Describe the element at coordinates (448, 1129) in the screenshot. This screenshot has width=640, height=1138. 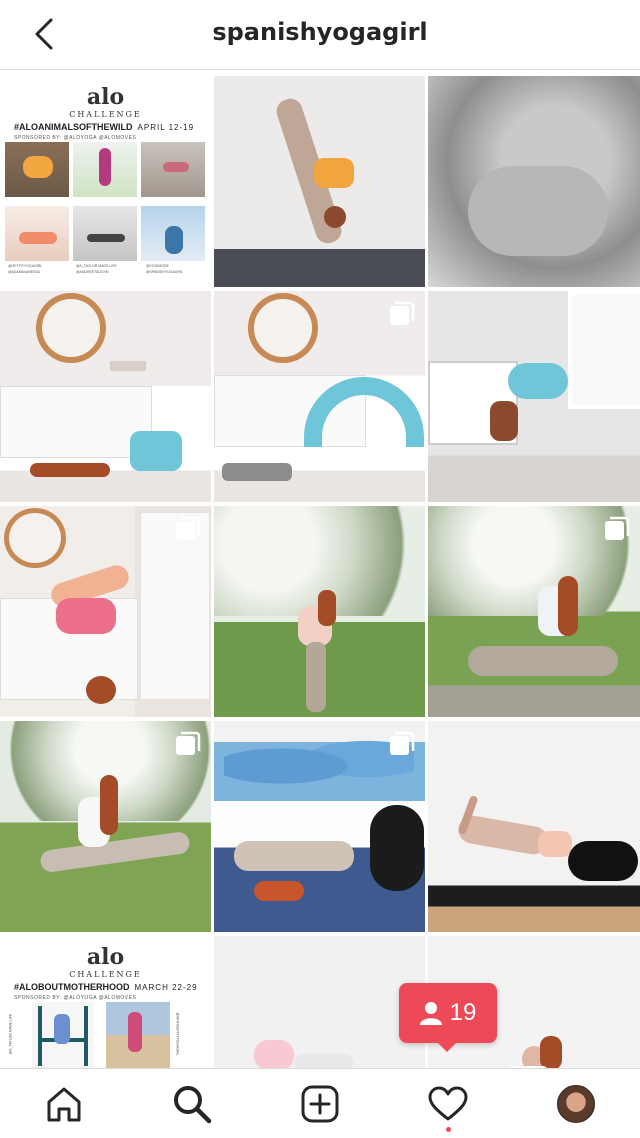
I see `activity-notification-dot` at that location.